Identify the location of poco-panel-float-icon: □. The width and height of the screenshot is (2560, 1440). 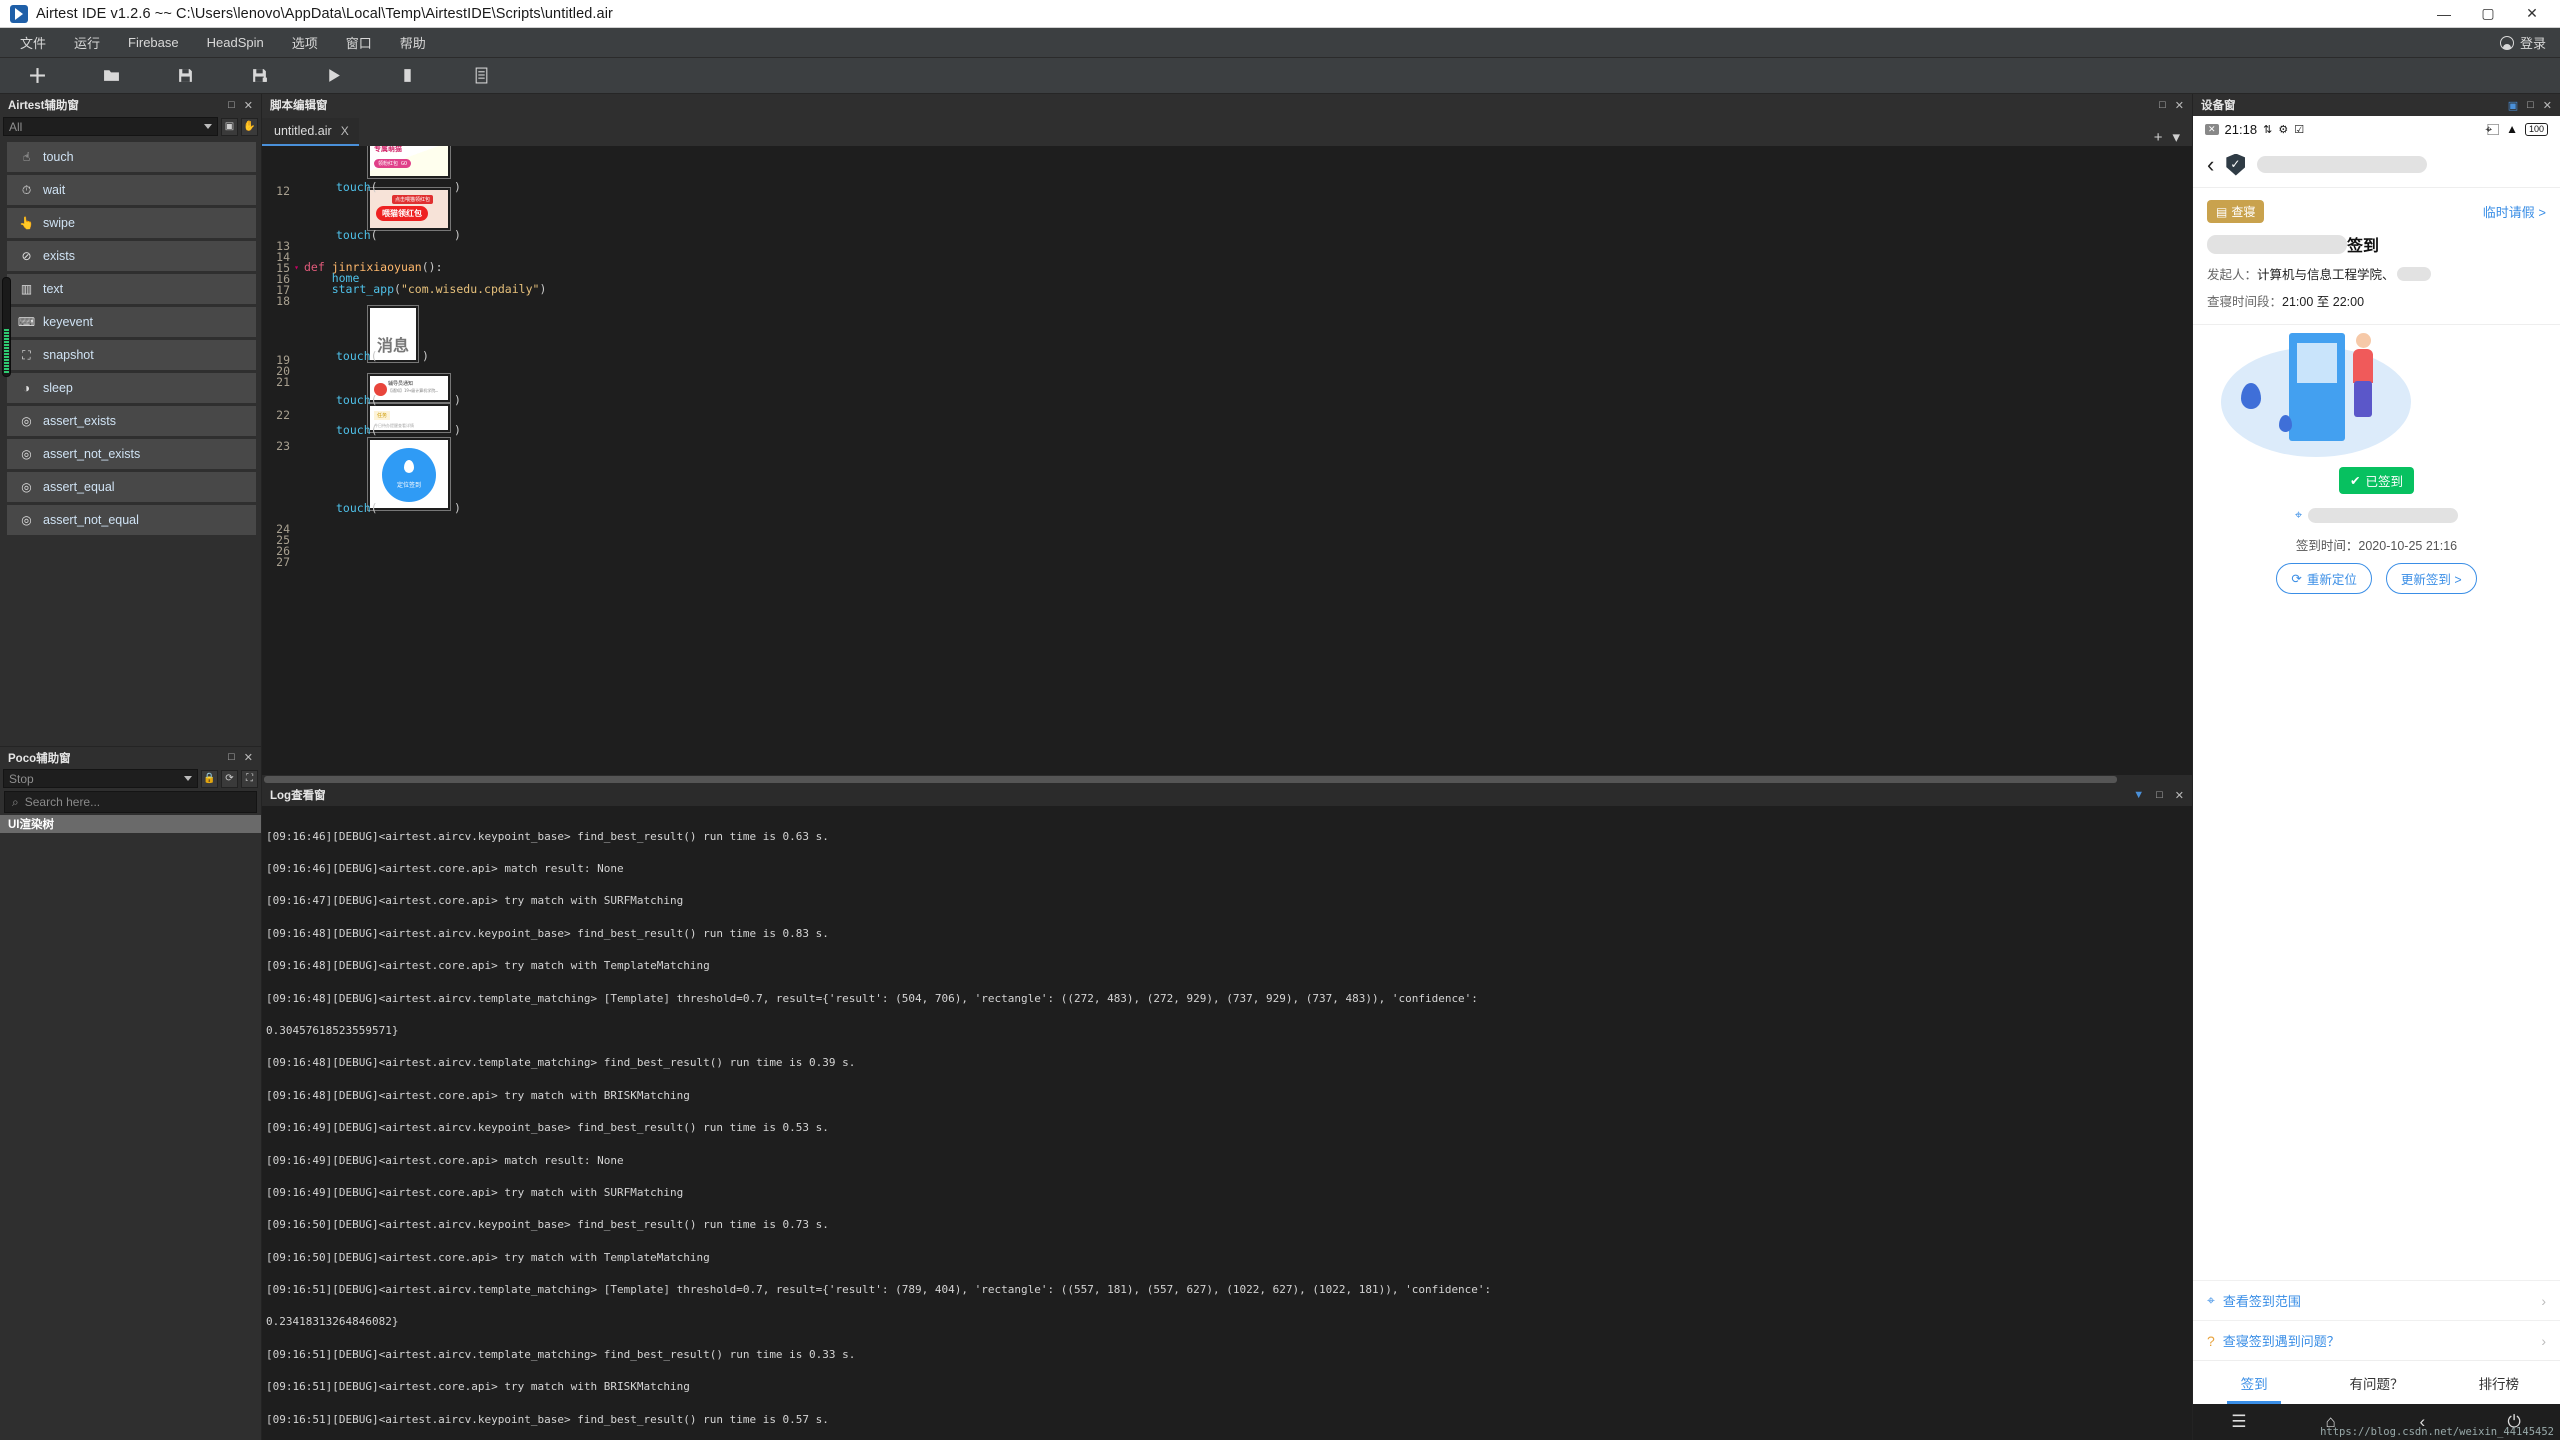
(231, 757).